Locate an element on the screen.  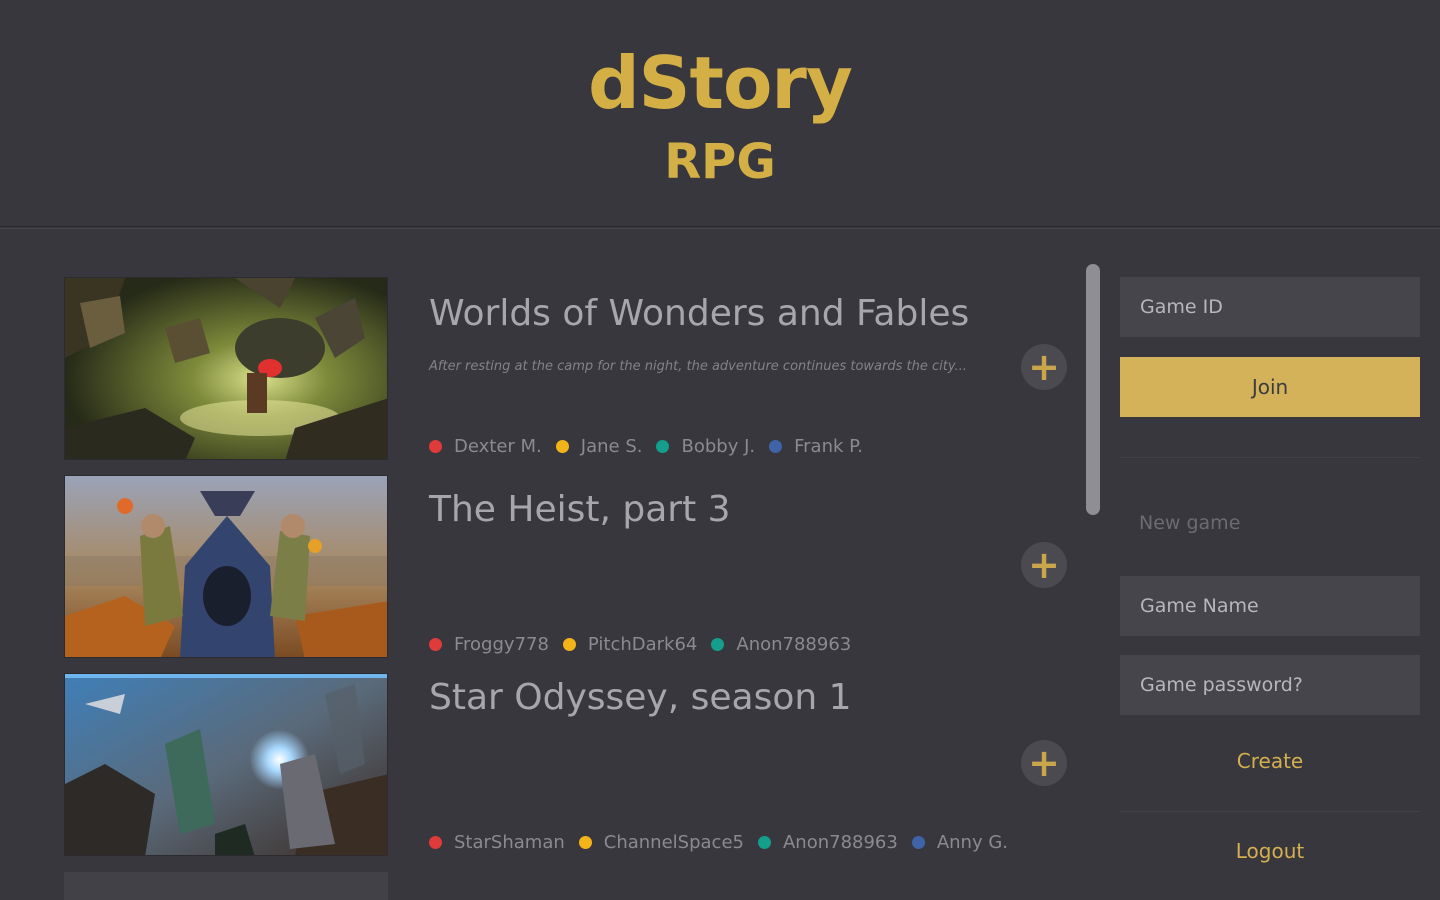
player-name: Jane S. is located at coordinates (611, 446).